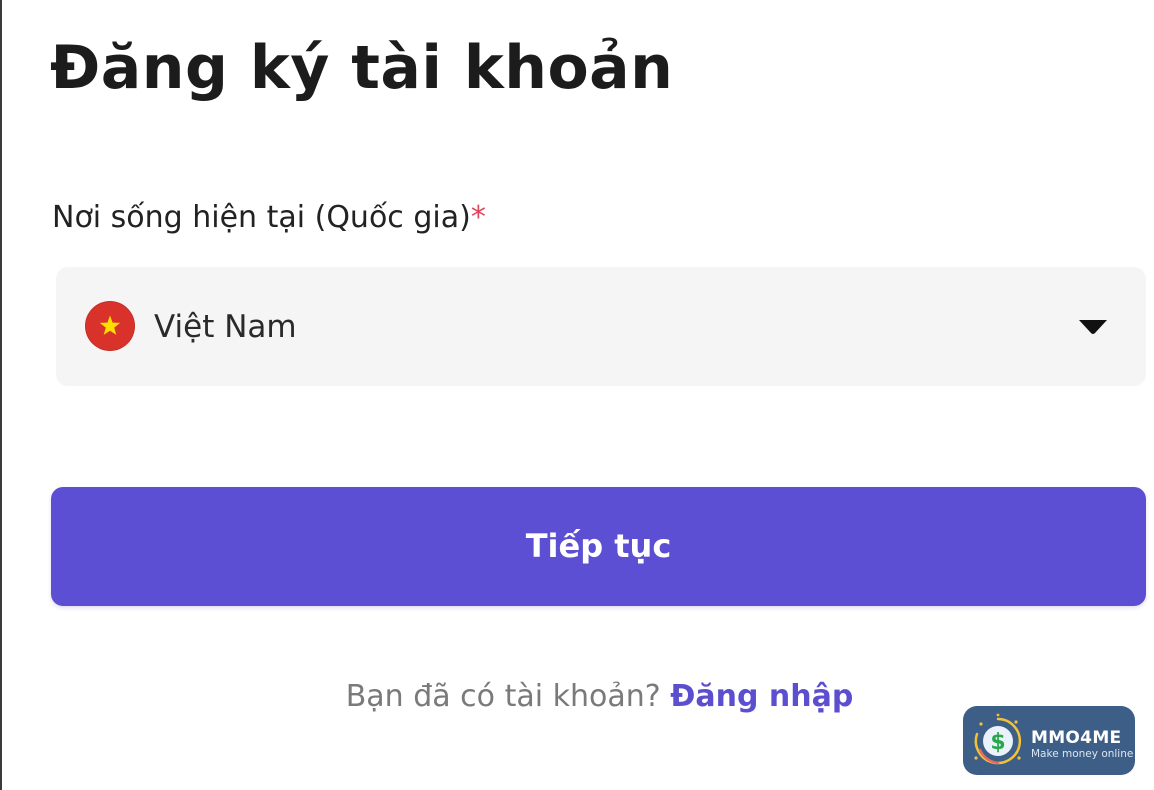  I want to click on mmo4me-logo-icon: $, so click(998, 739).